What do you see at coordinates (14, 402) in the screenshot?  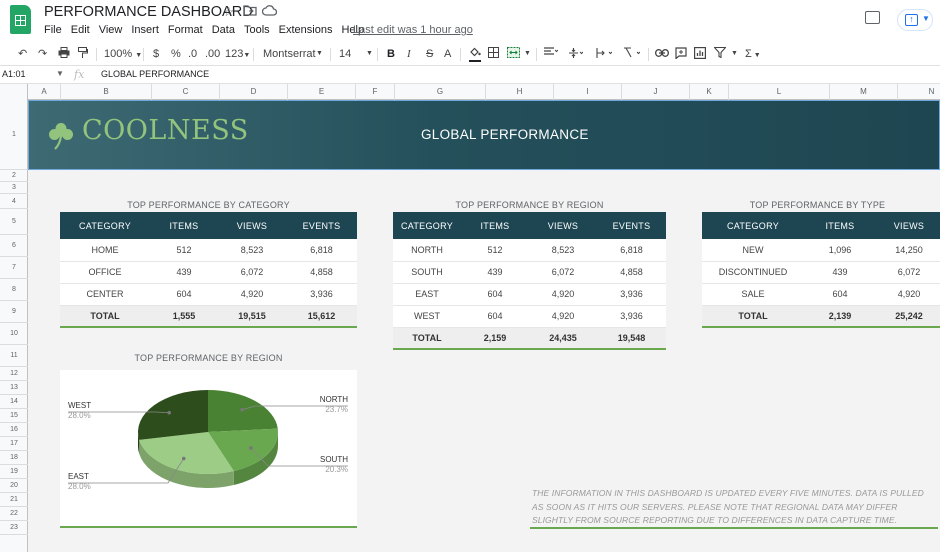 I see `row-header-14: 14` at bounding box center [14, 402].